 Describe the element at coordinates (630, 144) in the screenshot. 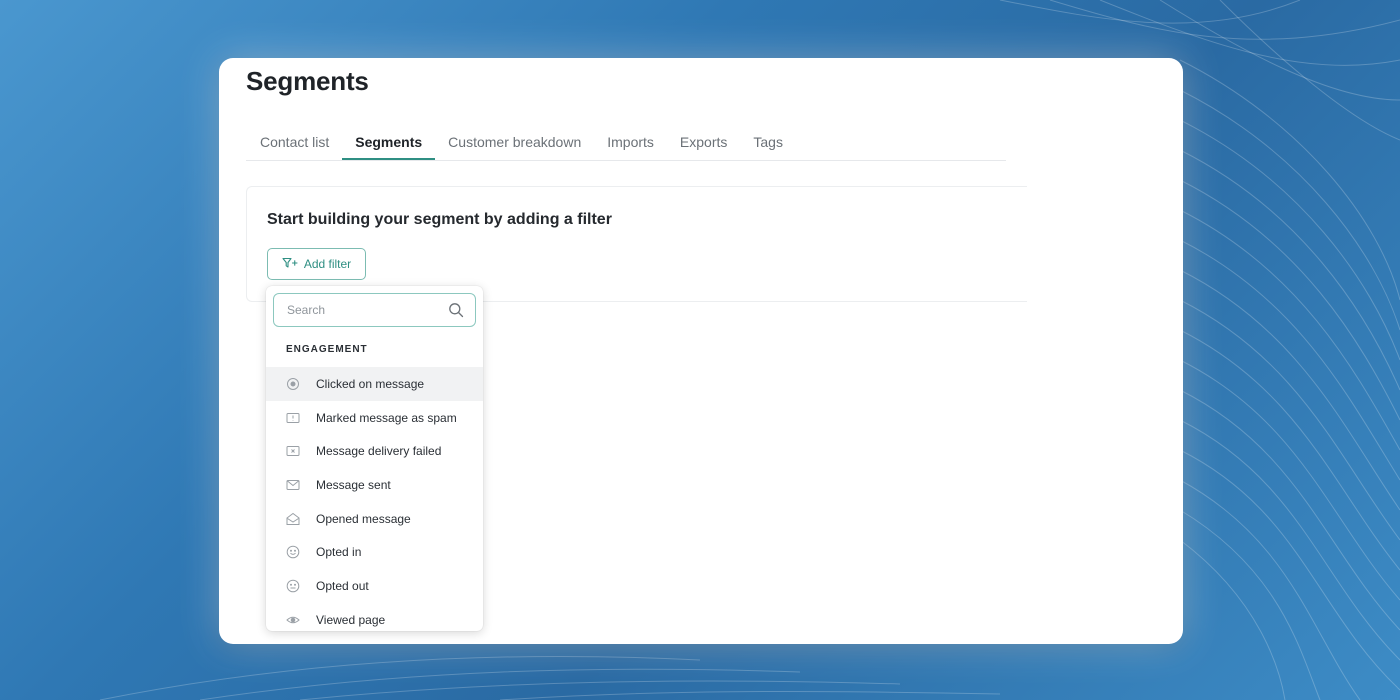

I see `tab-imports: Imports` at that location.